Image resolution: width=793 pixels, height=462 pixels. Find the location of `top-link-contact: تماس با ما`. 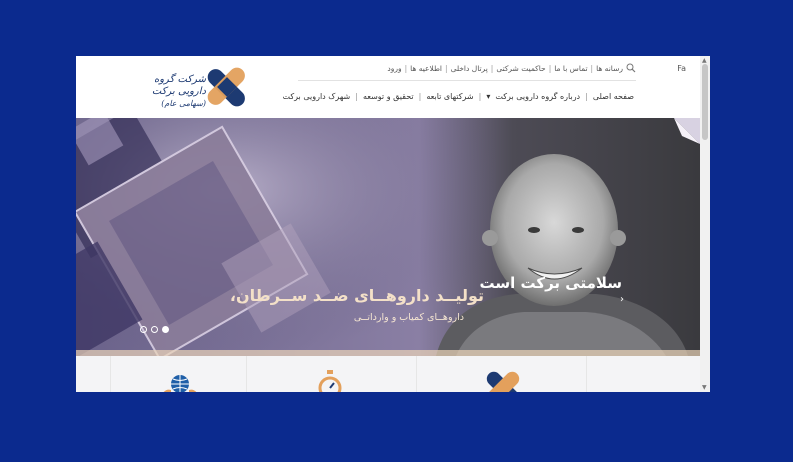

top-link-contact: تماس با ما is located at coordinates (570, 68).